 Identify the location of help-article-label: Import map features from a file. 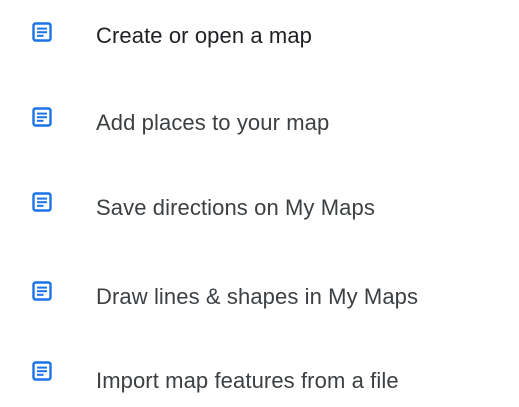
(247, 380).